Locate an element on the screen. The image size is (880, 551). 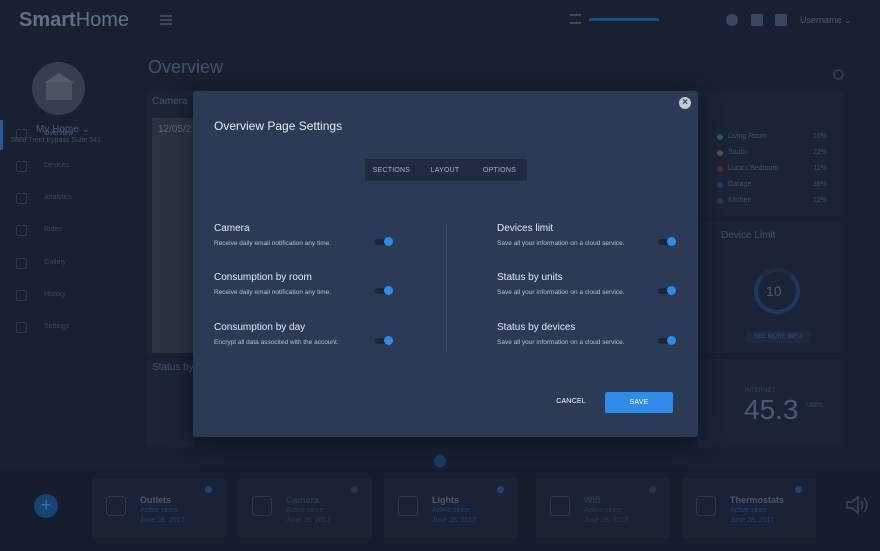
setting-title: Status by units is located at coordinates (530, 277).